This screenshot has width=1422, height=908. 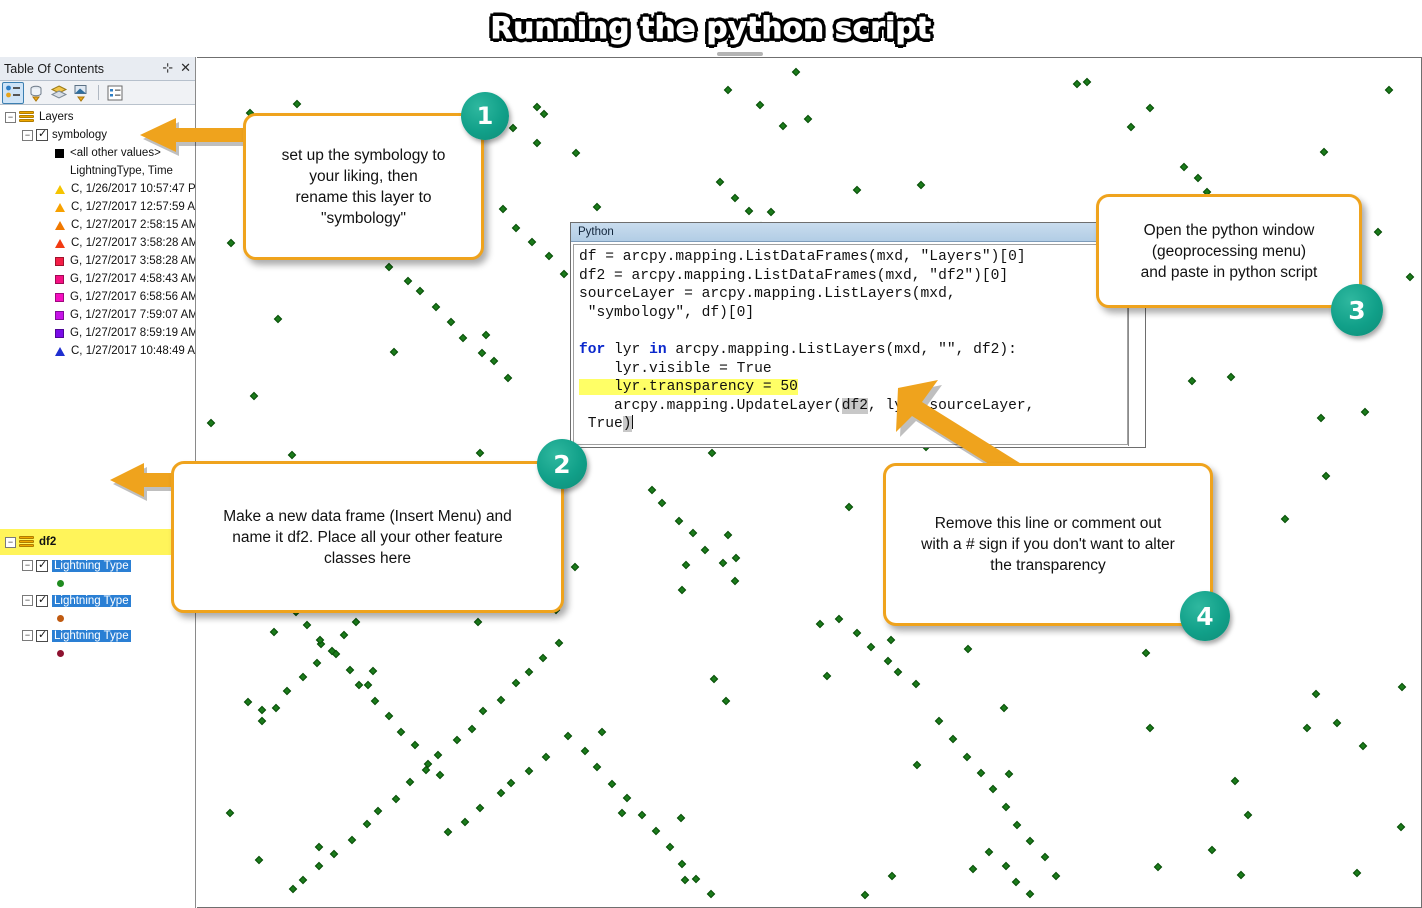 What do you see at coordinates (97, 297) in the screenshot?
I see `legend-class-item: G, 1/27/2017 6:58:56 AM` at bounding box center [97, 297].